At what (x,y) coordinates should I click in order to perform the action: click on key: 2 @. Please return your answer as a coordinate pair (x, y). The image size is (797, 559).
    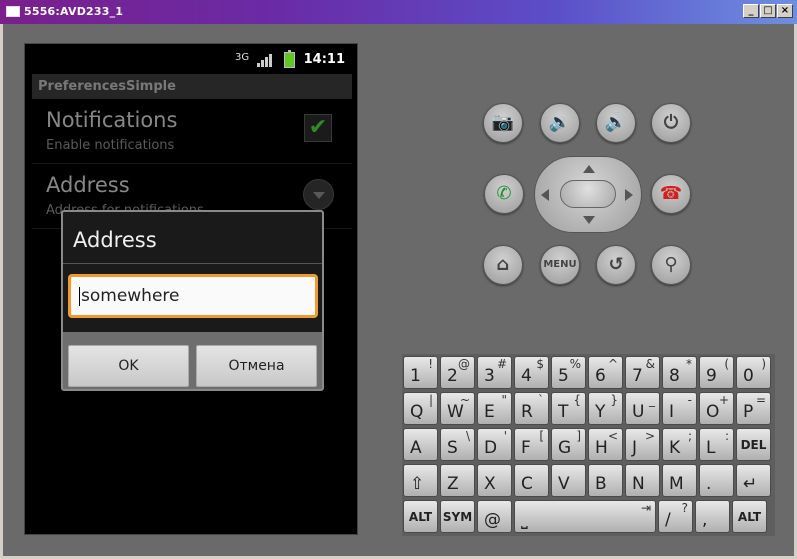
    Looking at the image, I should click on (457, 372).